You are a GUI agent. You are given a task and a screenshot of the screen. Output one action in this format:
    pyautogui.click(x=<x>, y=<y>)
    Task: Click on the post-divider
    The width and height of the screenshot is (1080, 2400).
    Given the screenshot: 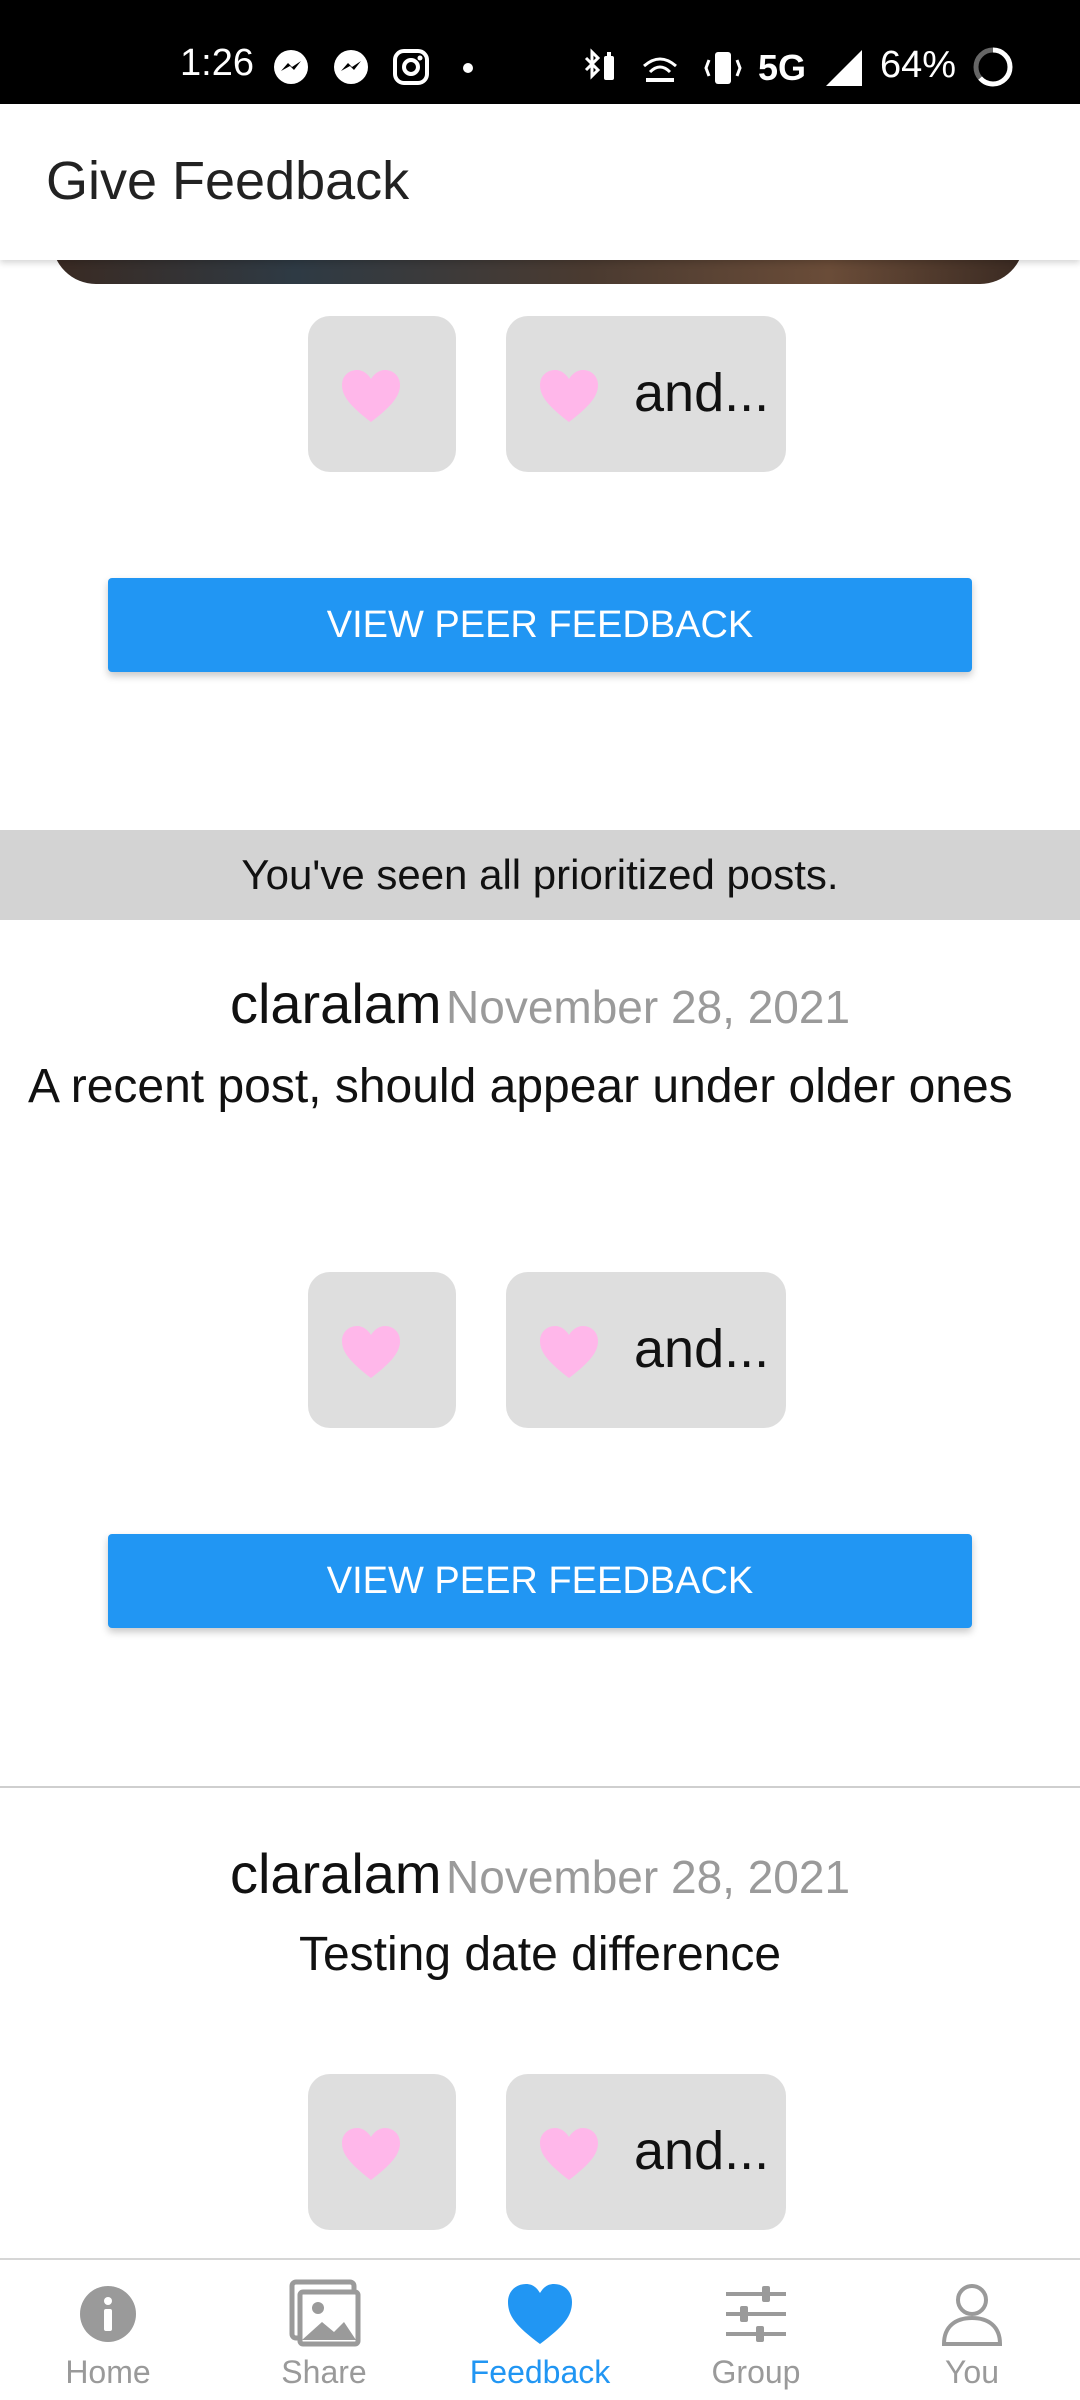 What is the action you would take?
    pyautogui.click(x=540, y=1787)
    